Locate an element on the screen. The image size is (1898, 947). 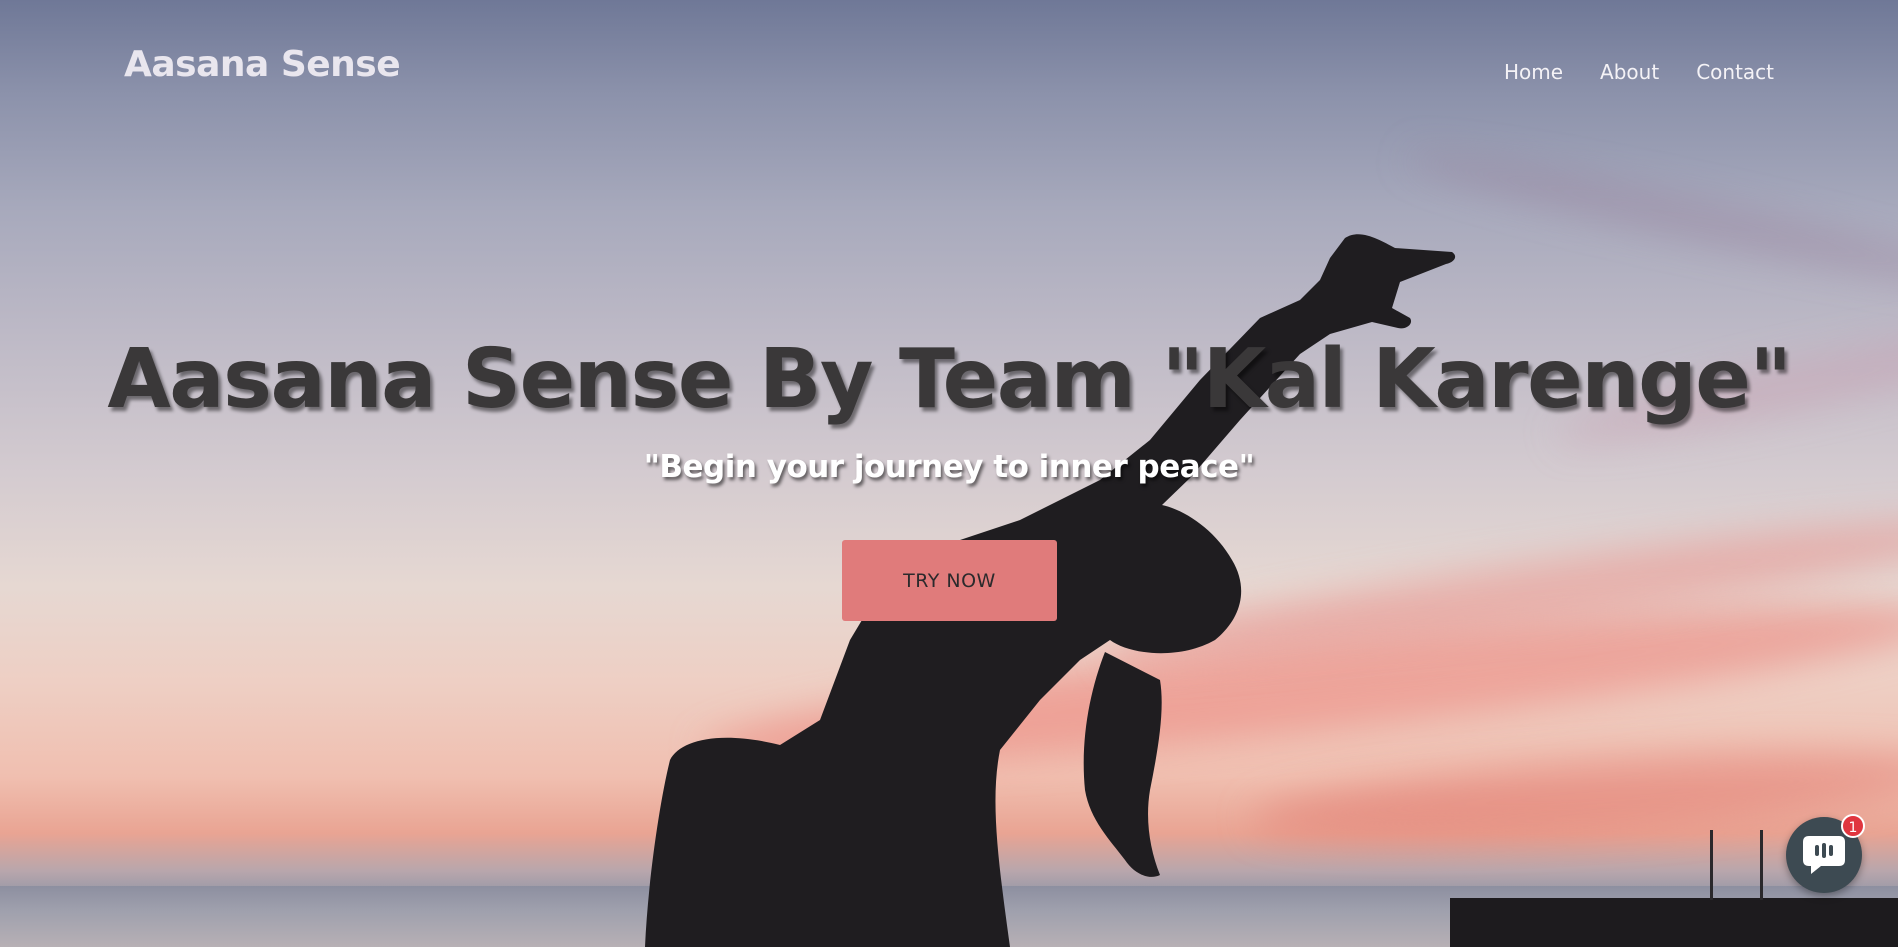
brand-logo: Aasana Sense is located at coordinates (262, 64).